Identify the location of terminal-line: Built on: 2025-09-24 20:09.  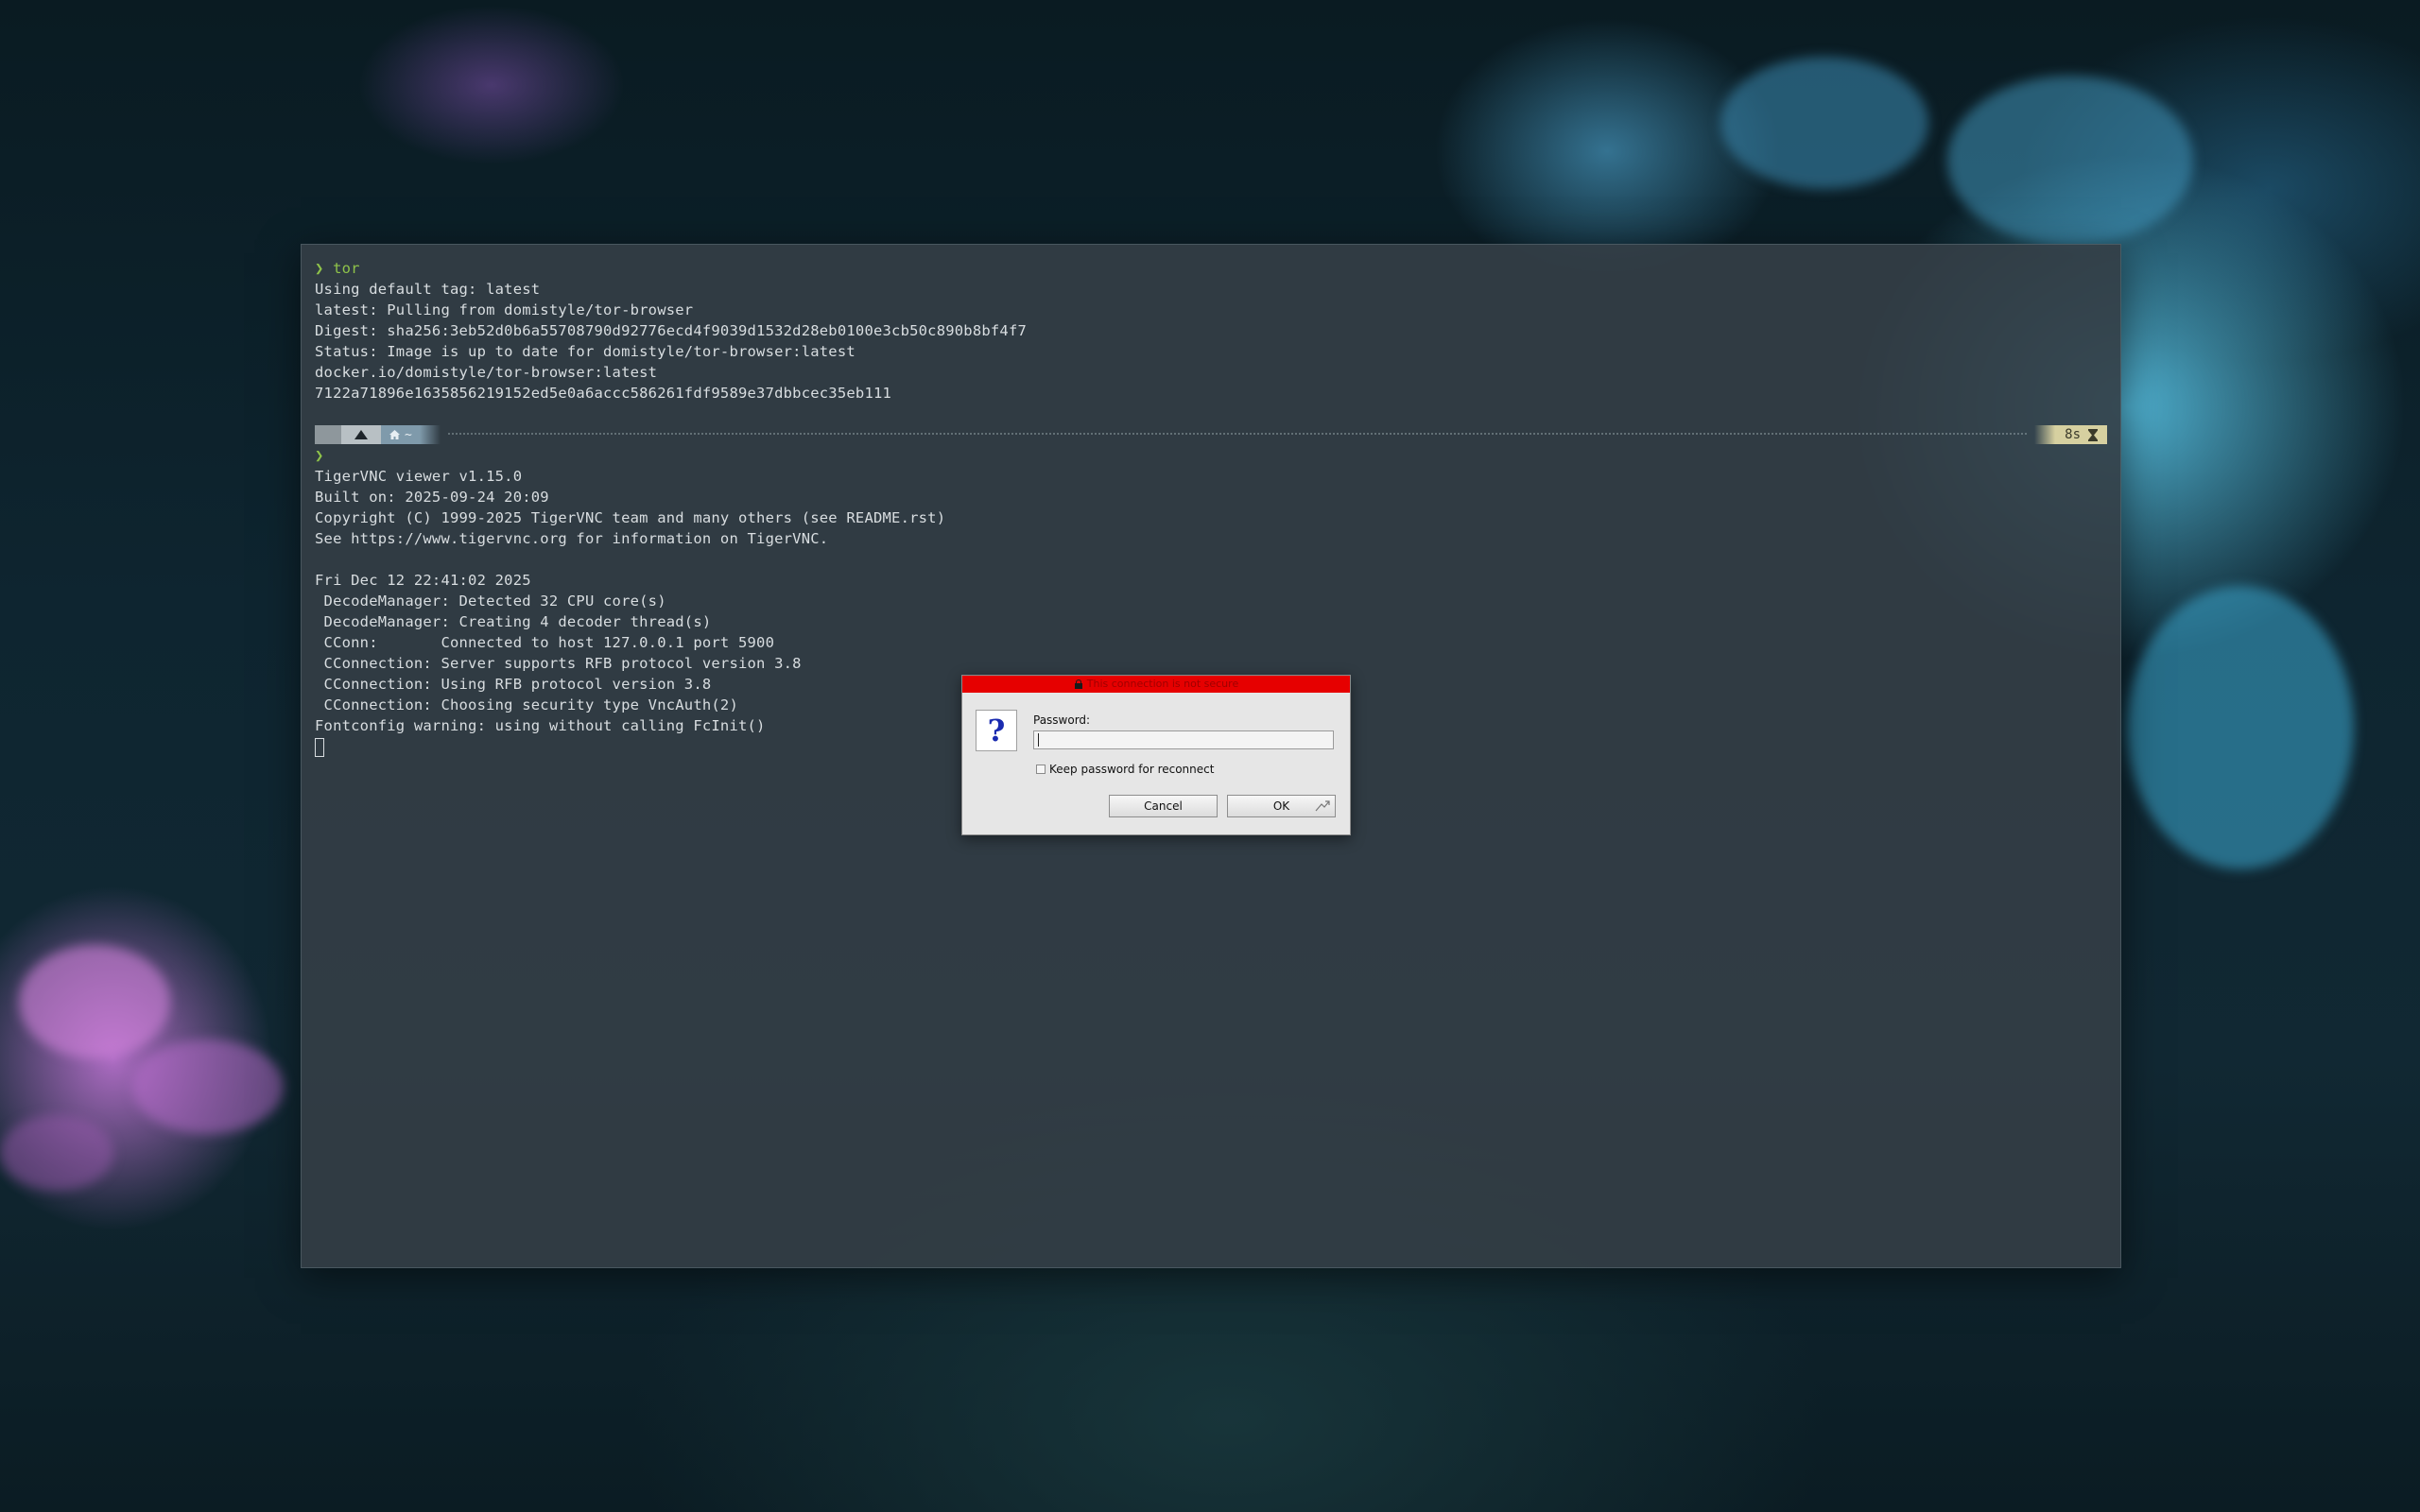
(432, 497).